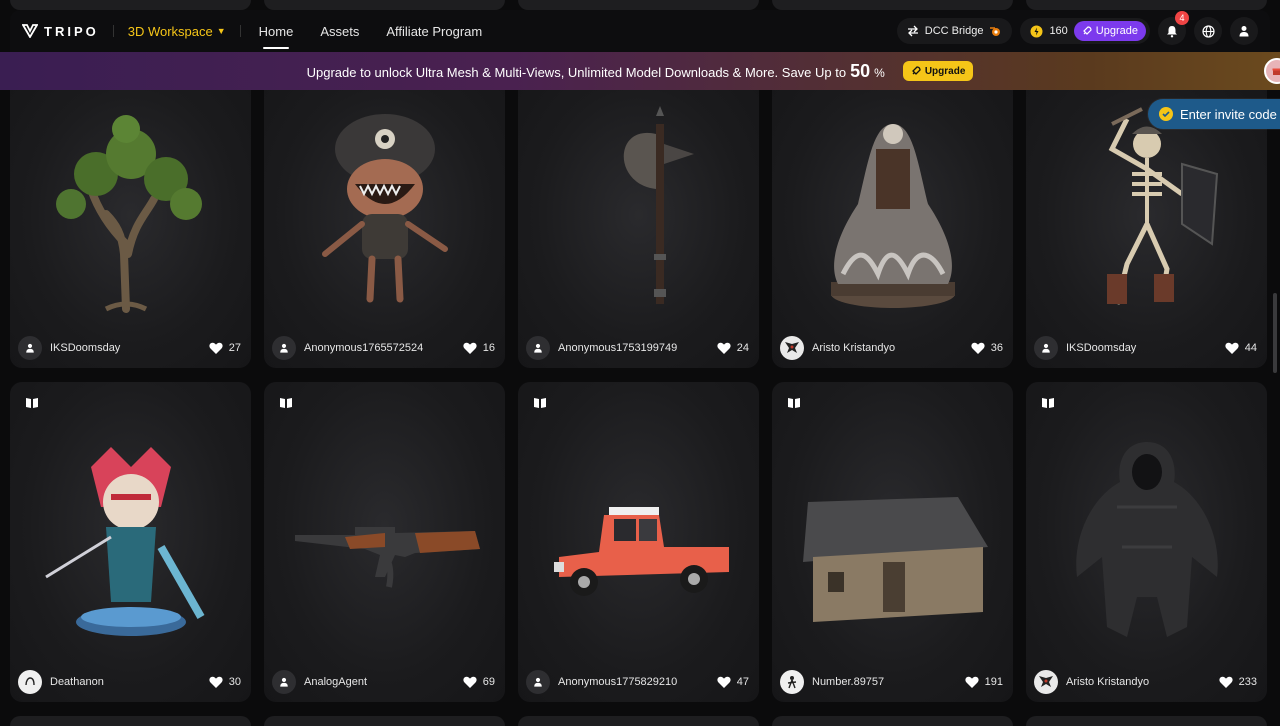 This screenshot has height=726, width=1280. I want to click on model-card: Anonymous1753199749 24, so click(638, 229).